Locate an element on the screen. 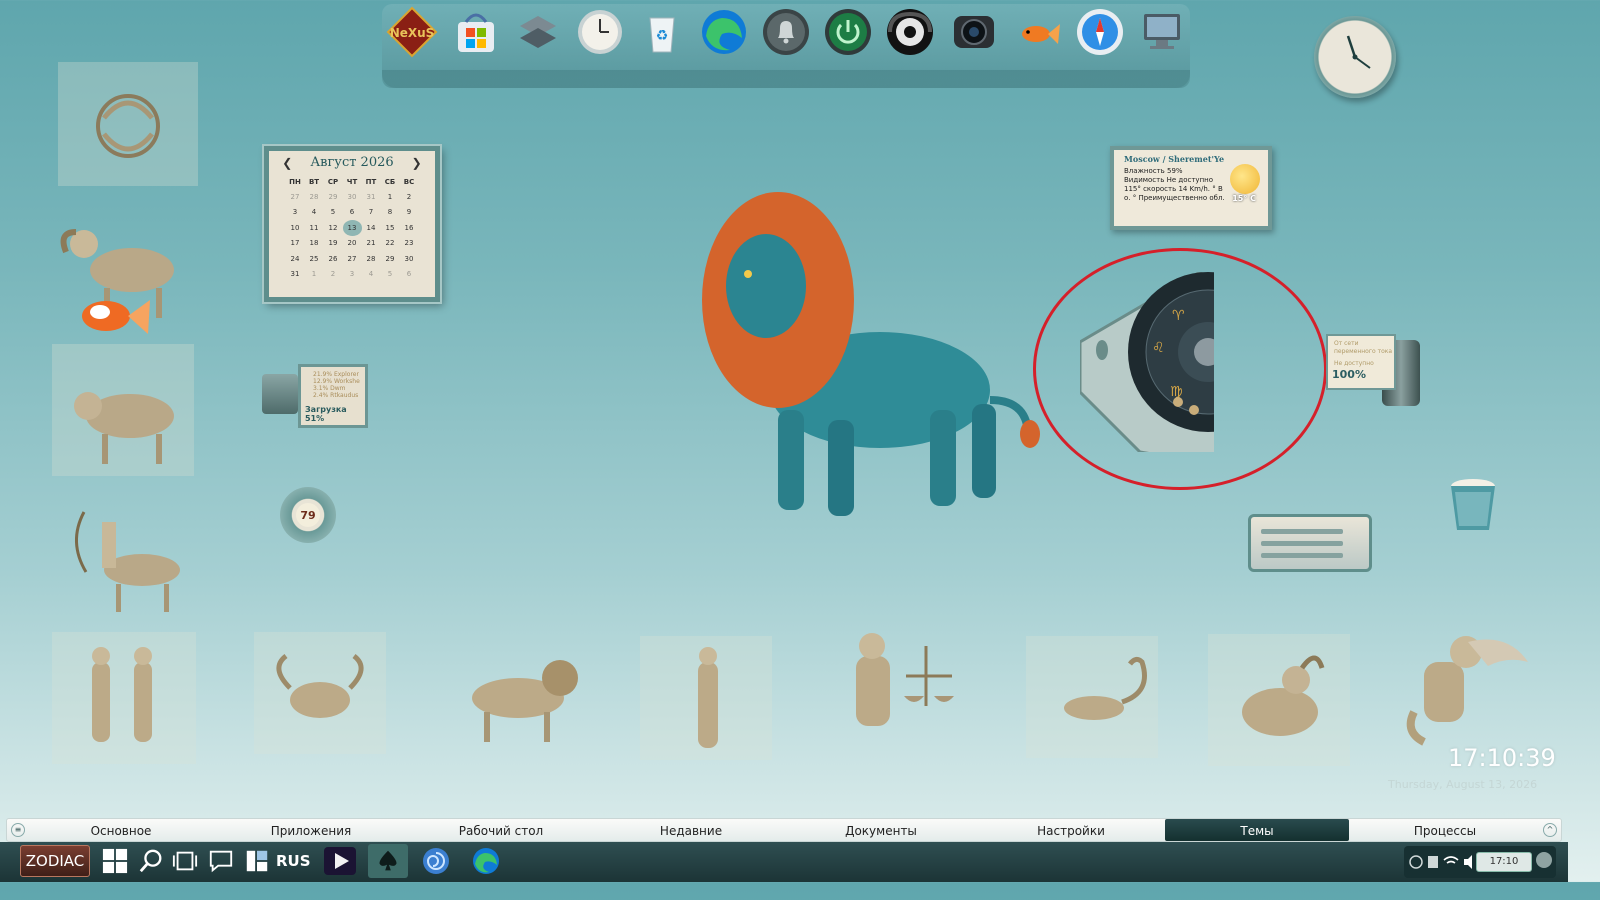 This screenshot has height=900, width=1600. tray-clock: 17:10 is located at coordinates (1504, 862).